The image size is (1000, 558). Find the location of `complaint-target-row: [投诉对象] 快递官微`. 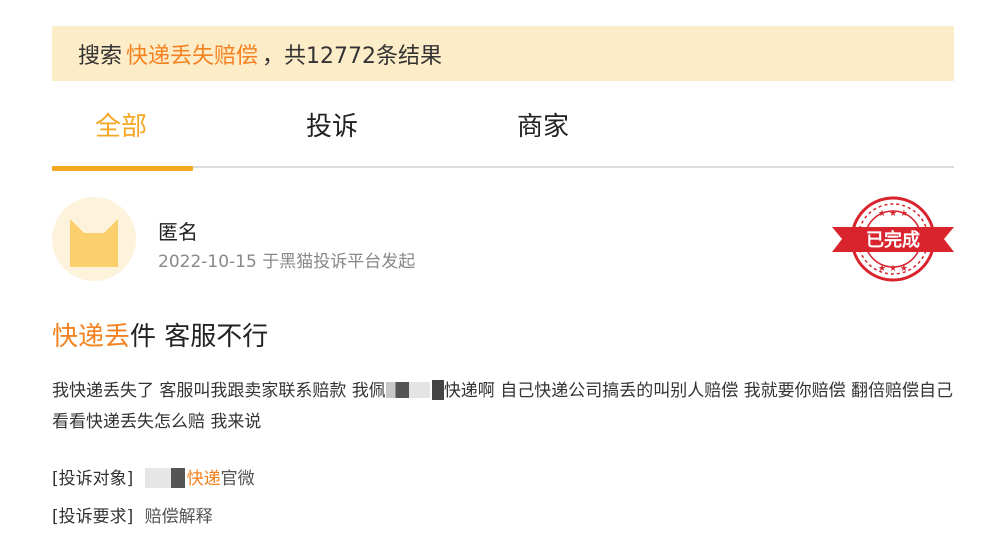

complaint-target-row: [投诉对象] 快递官微 is located at coordinates (153, 476).